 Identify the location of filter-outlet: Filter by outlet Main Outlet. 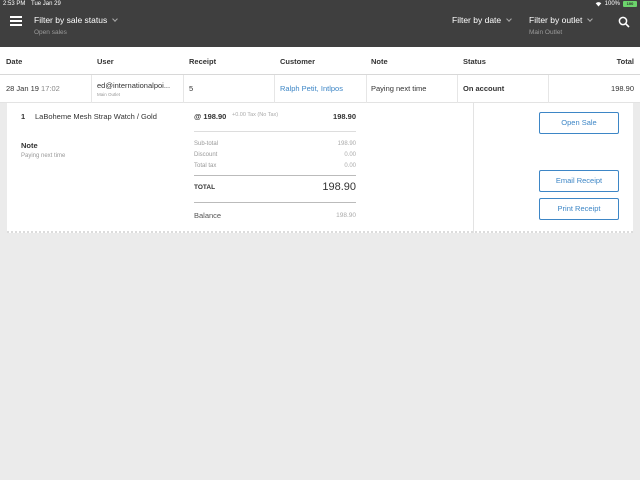
(561, 25).